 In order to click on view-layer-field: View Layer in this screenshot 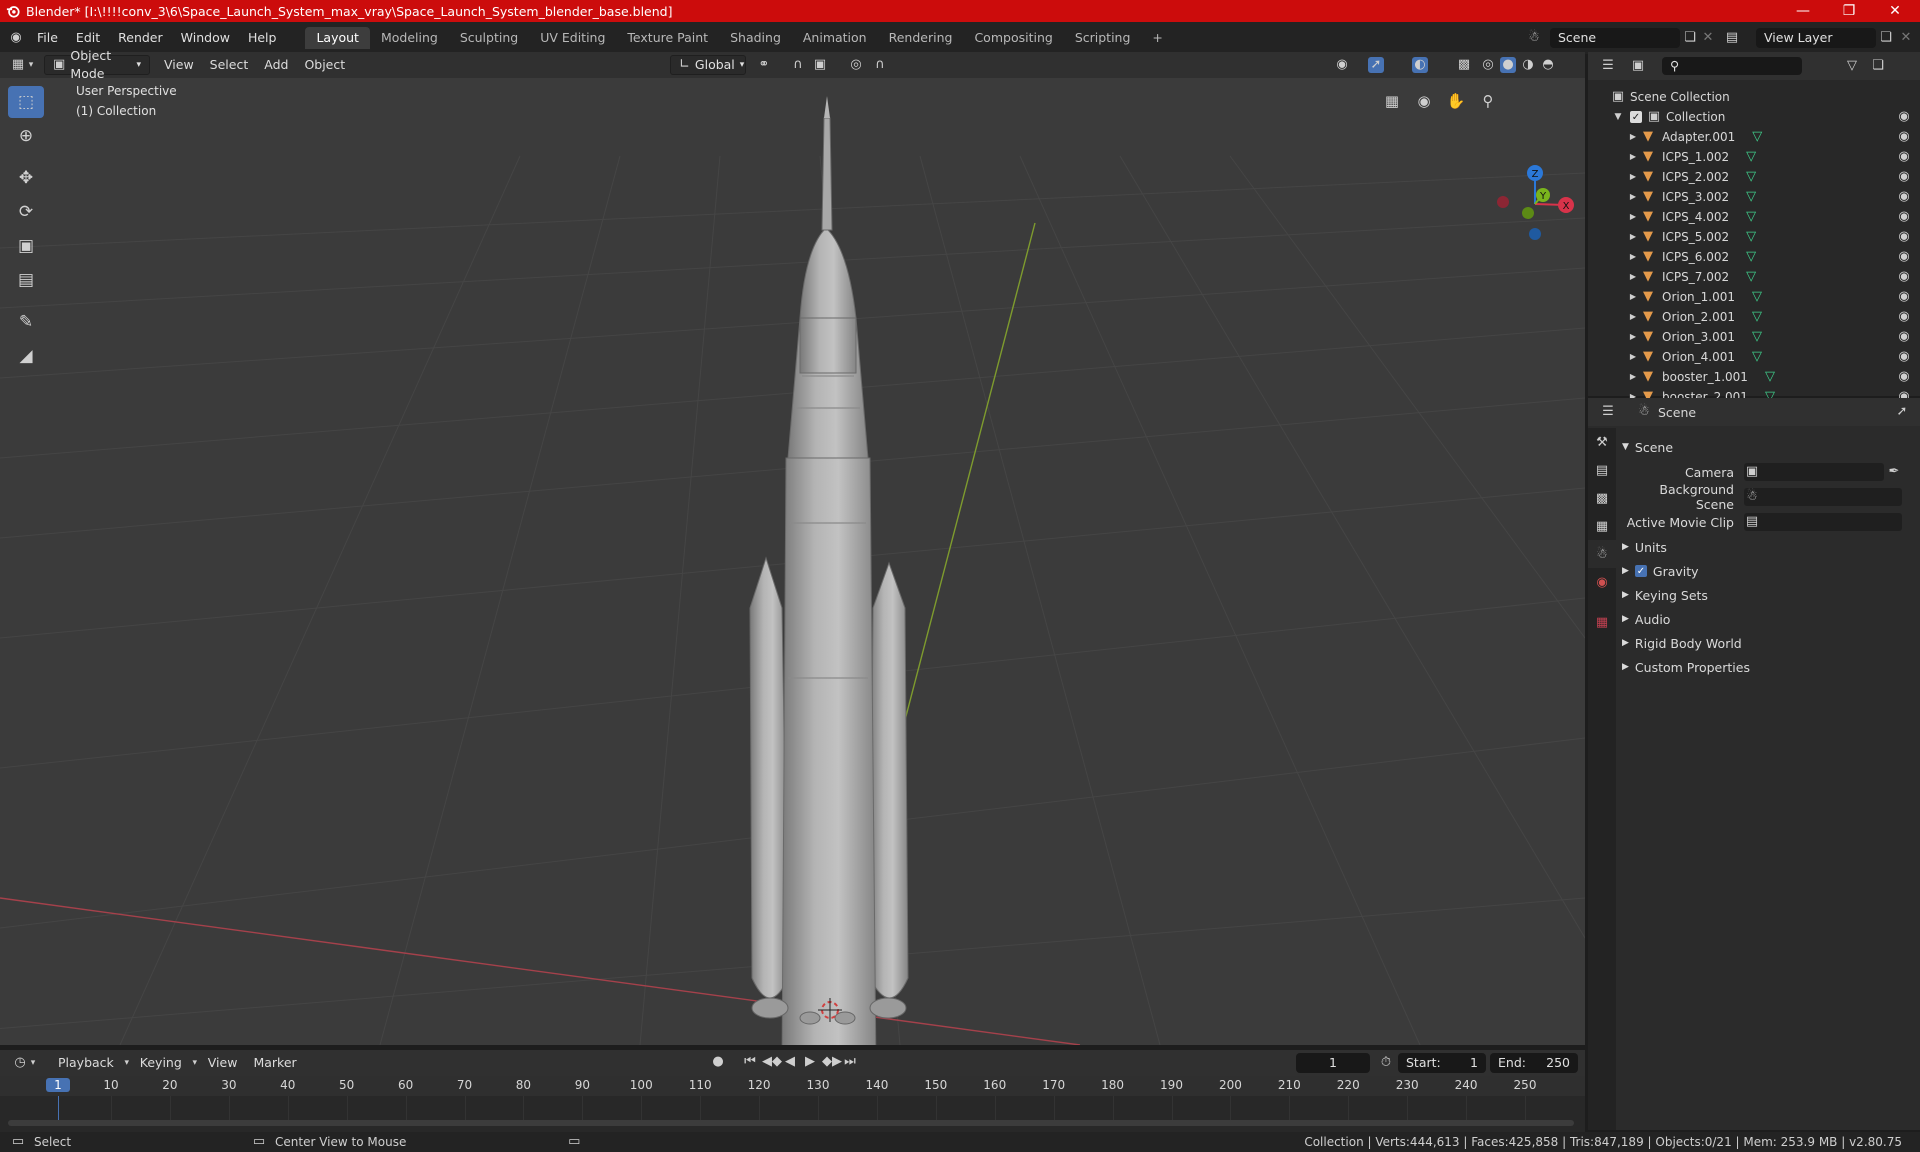, I will do `click(1816, 38)`.